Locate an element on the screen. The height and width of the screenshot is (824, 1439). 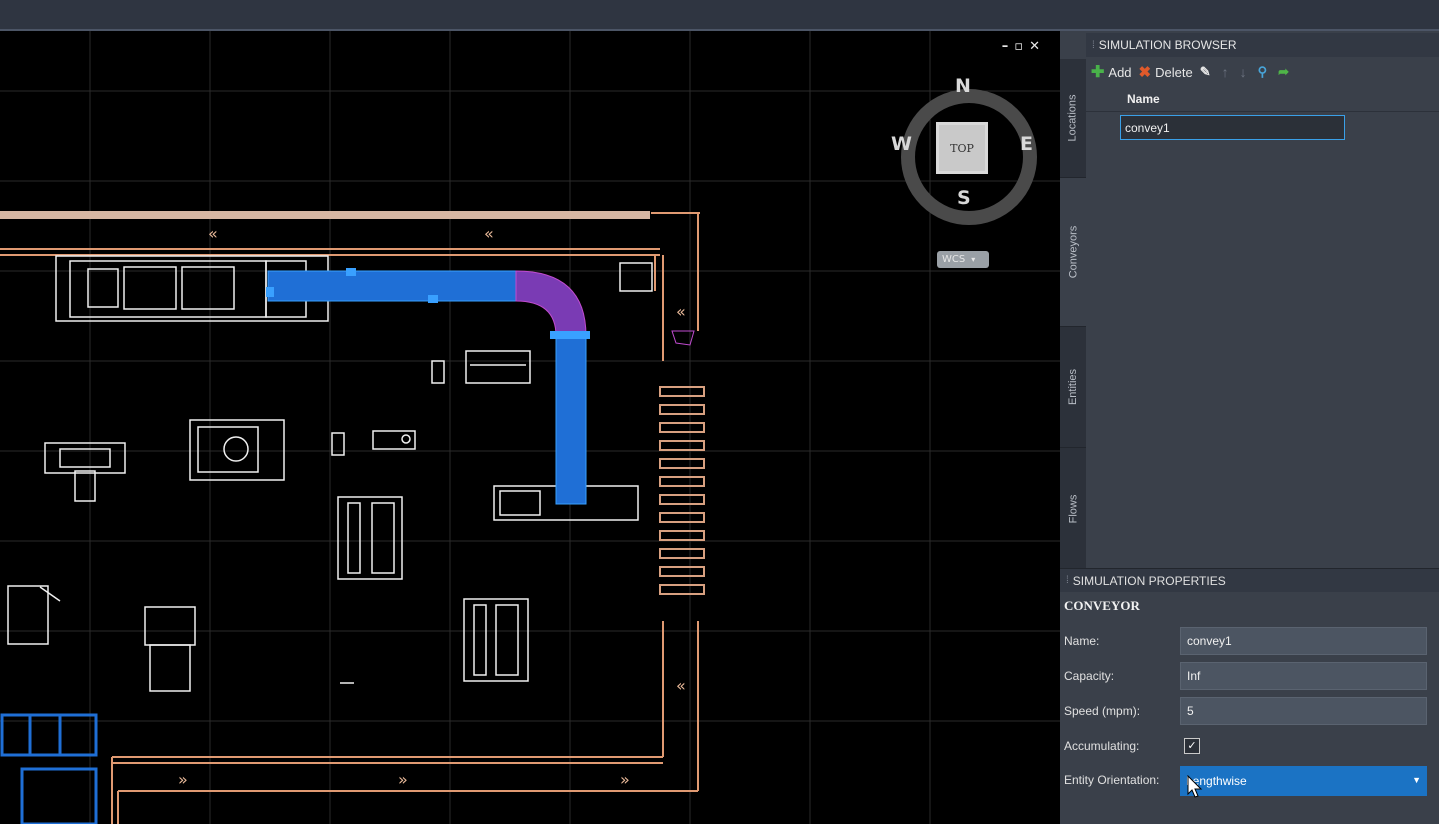
viewcube-top-face: TOP is located at coordinates (962, 148).